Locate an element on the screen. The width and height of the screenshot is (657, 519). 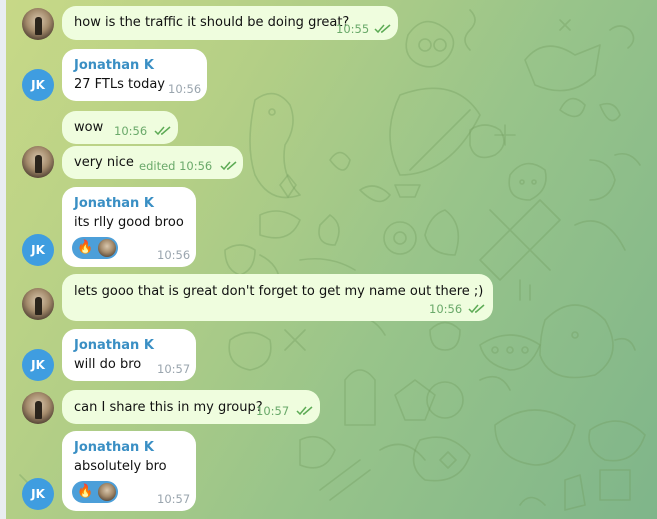
message-bubble: Jonathan K will do bro 10:57 is located at coordinates (129, 355).